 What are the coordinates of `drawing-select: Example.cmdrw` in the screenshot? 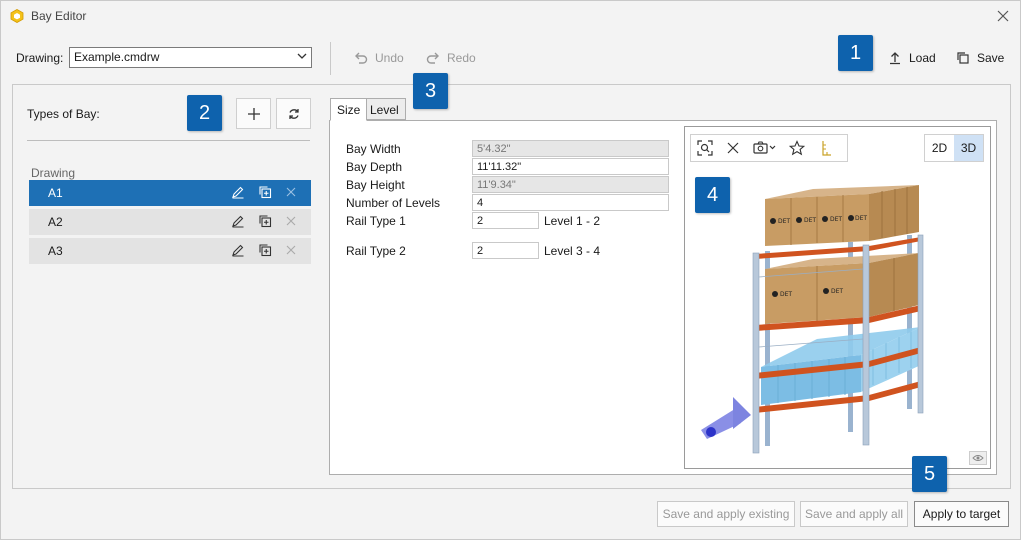 It's located at (190, 57).